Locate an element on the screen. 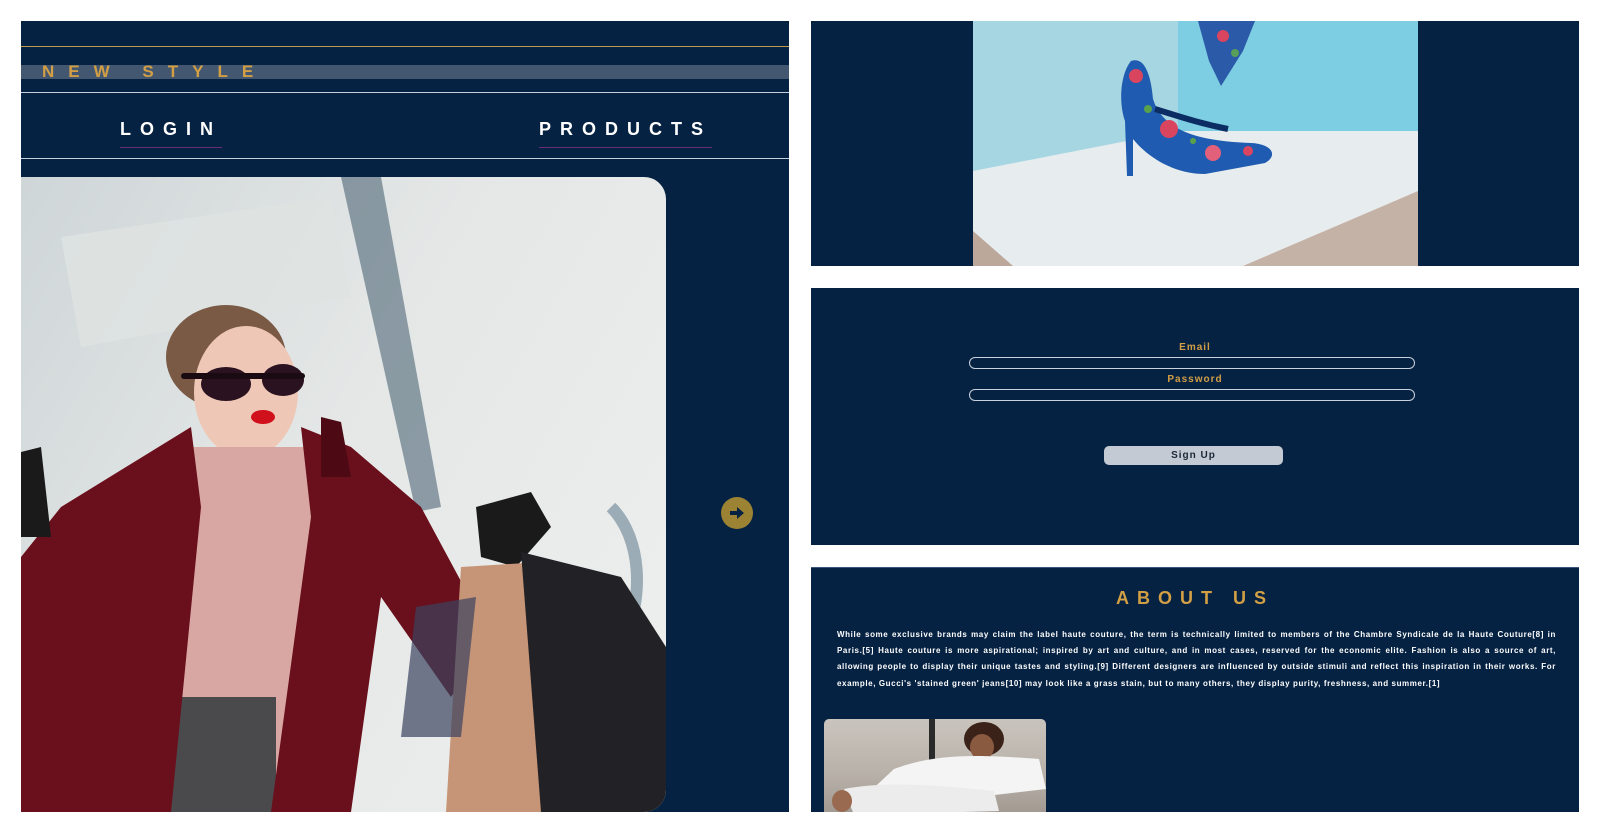  email-label: Email is located at coordinates (1195, 347).